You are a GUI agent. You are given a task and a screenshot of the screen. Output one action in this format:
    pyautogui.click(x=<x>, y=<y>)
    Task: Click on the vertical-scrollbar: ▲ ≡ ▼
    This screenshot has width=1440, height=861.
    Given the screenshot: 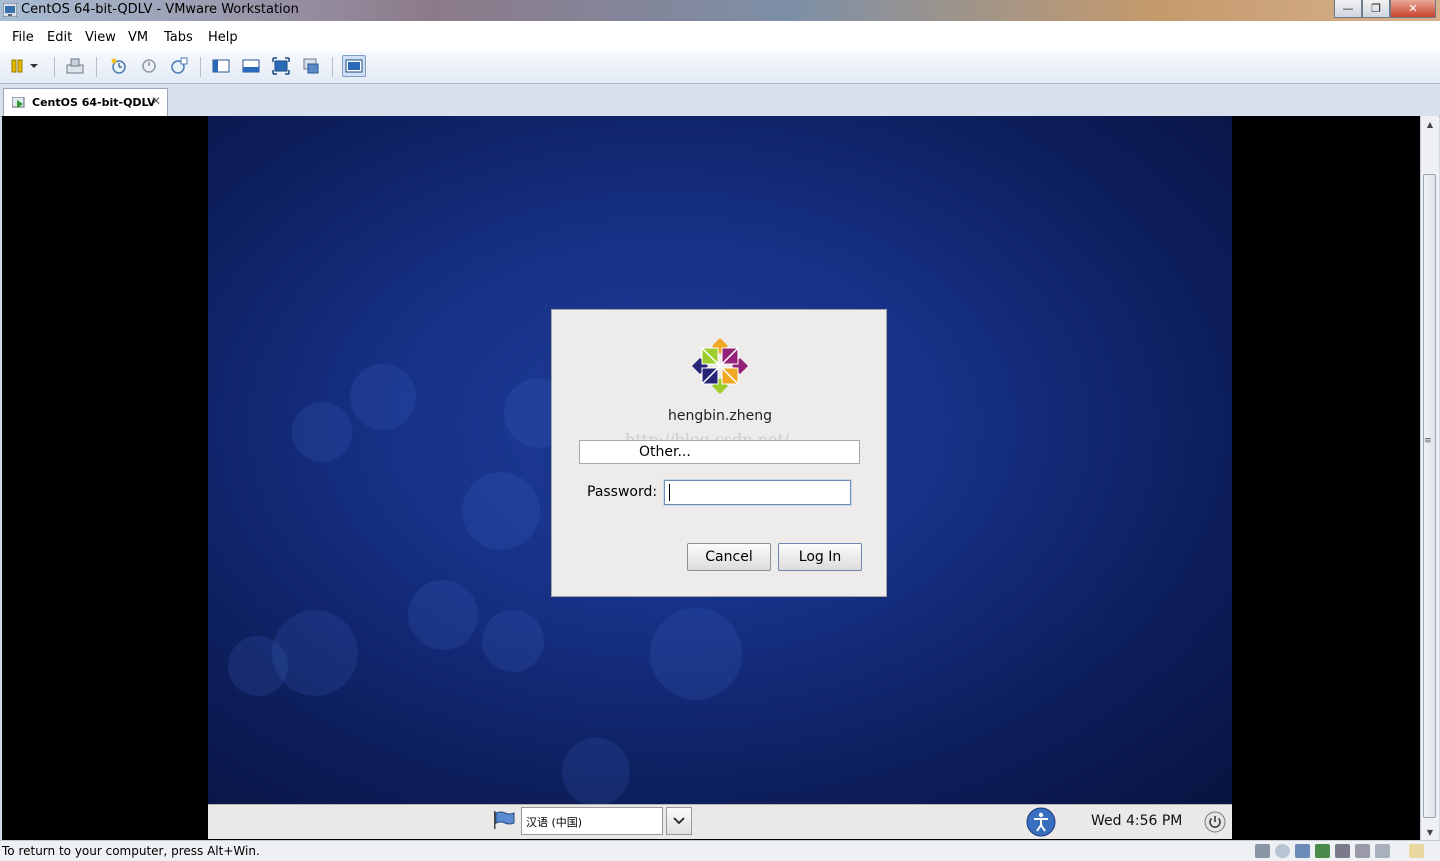 What is the action you would take?
    pyautogui.click(x=1429, y=478)
    